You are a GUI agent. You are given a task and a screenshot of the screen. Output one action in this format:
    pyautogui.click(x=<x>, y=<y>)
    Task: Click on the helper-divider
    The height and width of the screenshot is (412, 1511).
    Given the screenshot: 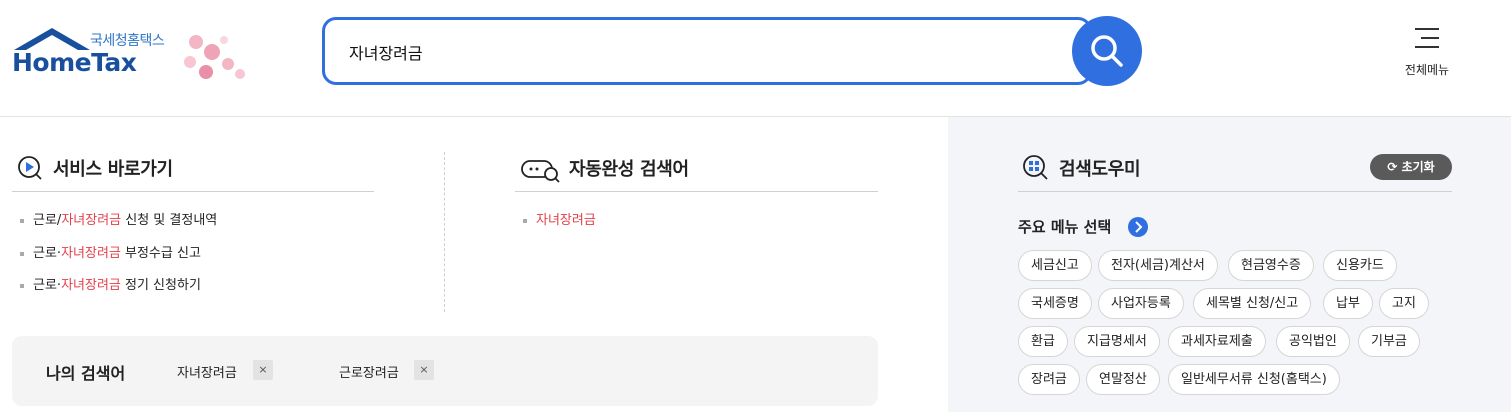 What is the action you would take?
    pyautogui.click(x=1235, y=191)
    